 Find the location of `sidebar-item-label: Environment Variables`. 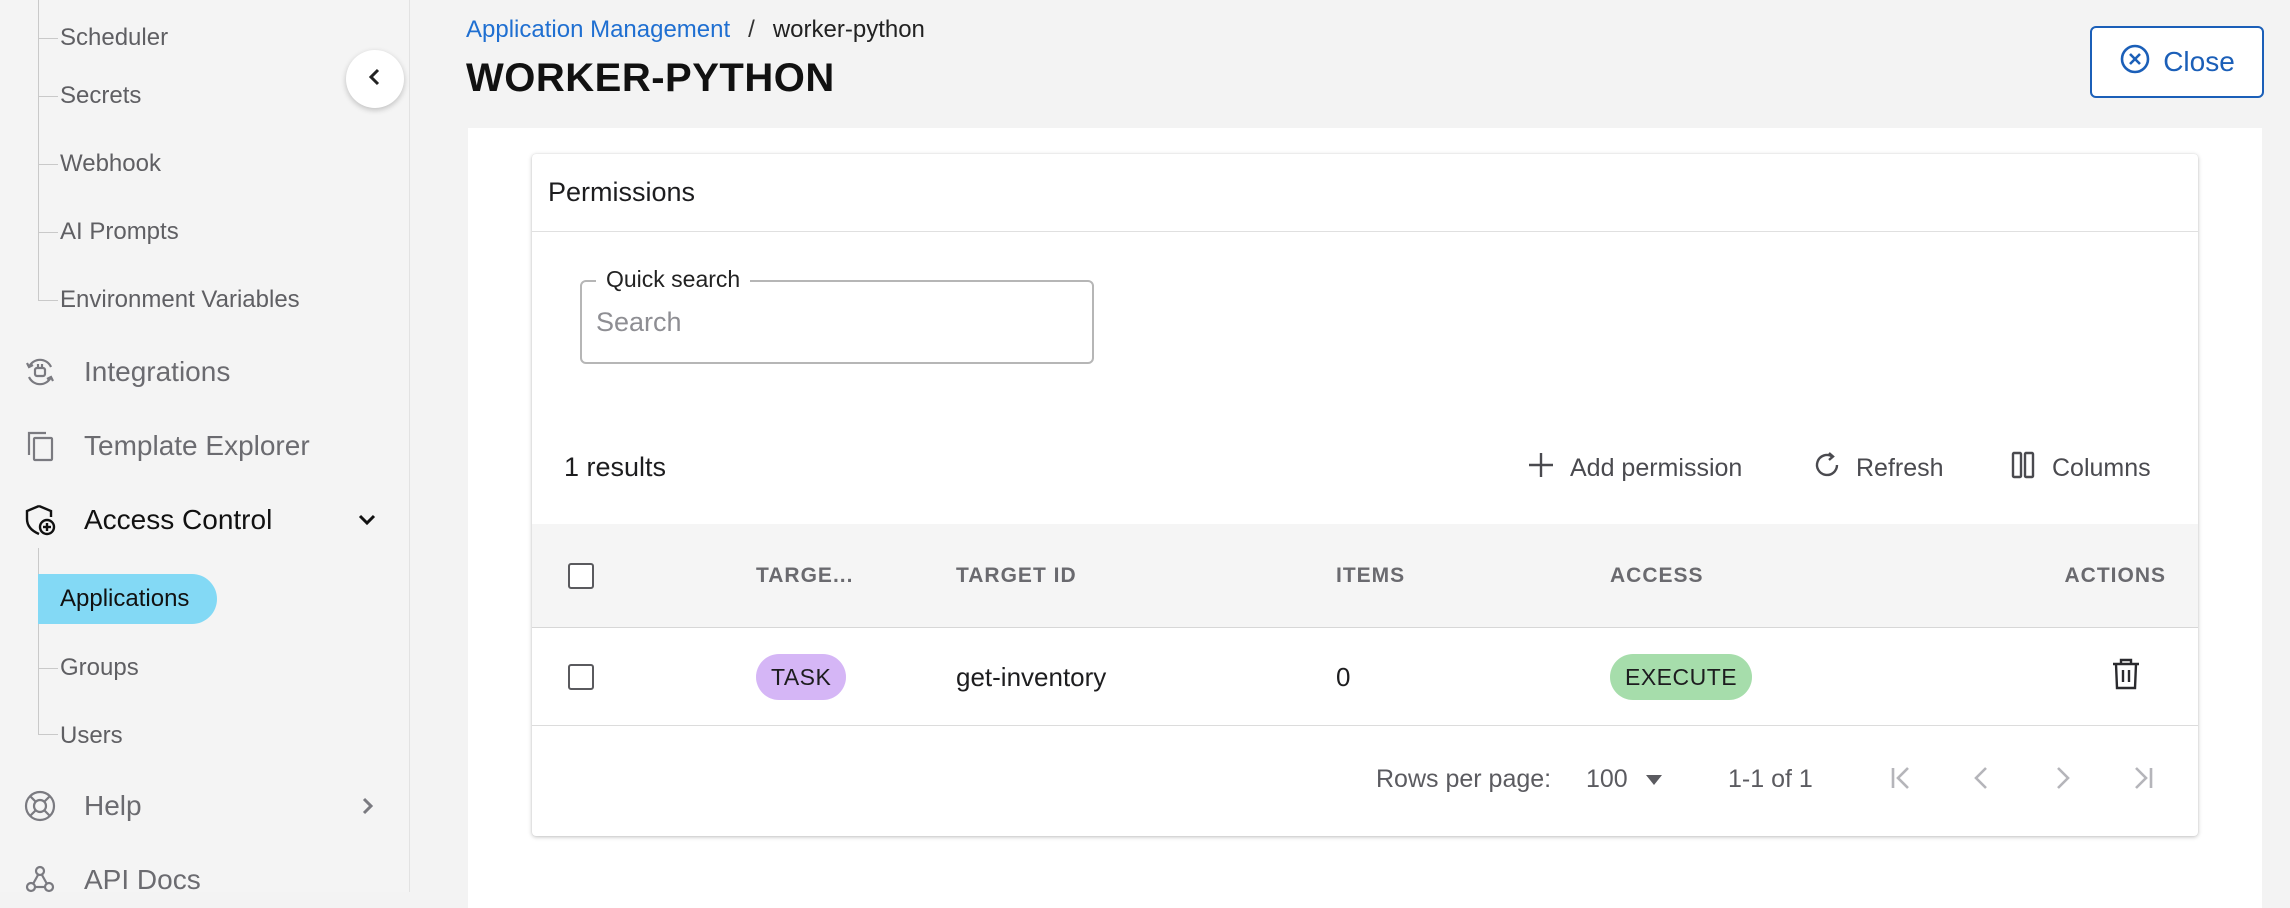

sidebar-item-label: Environment Variables is located at coordinates (180, 299).